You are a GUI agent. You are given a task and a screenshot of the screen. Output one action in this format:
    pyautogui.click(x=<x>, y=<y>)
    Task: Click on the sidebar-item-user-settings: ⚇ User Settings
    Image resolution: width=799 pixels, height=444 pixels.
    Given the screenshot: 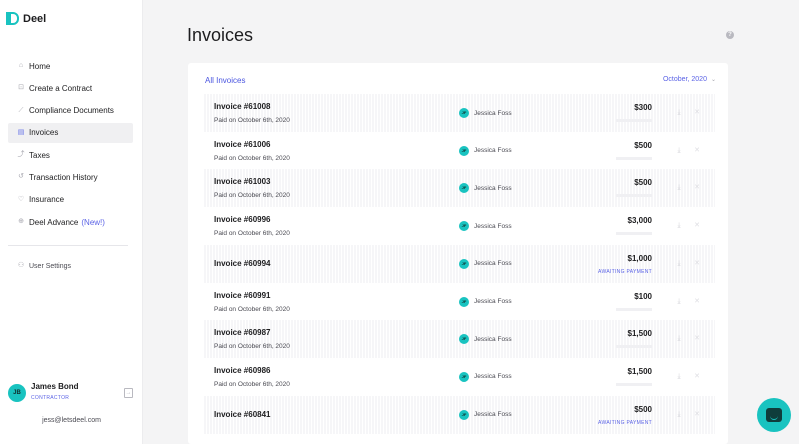 What is the action you would take?
    pyautogui.click(x=44, y=266)
    